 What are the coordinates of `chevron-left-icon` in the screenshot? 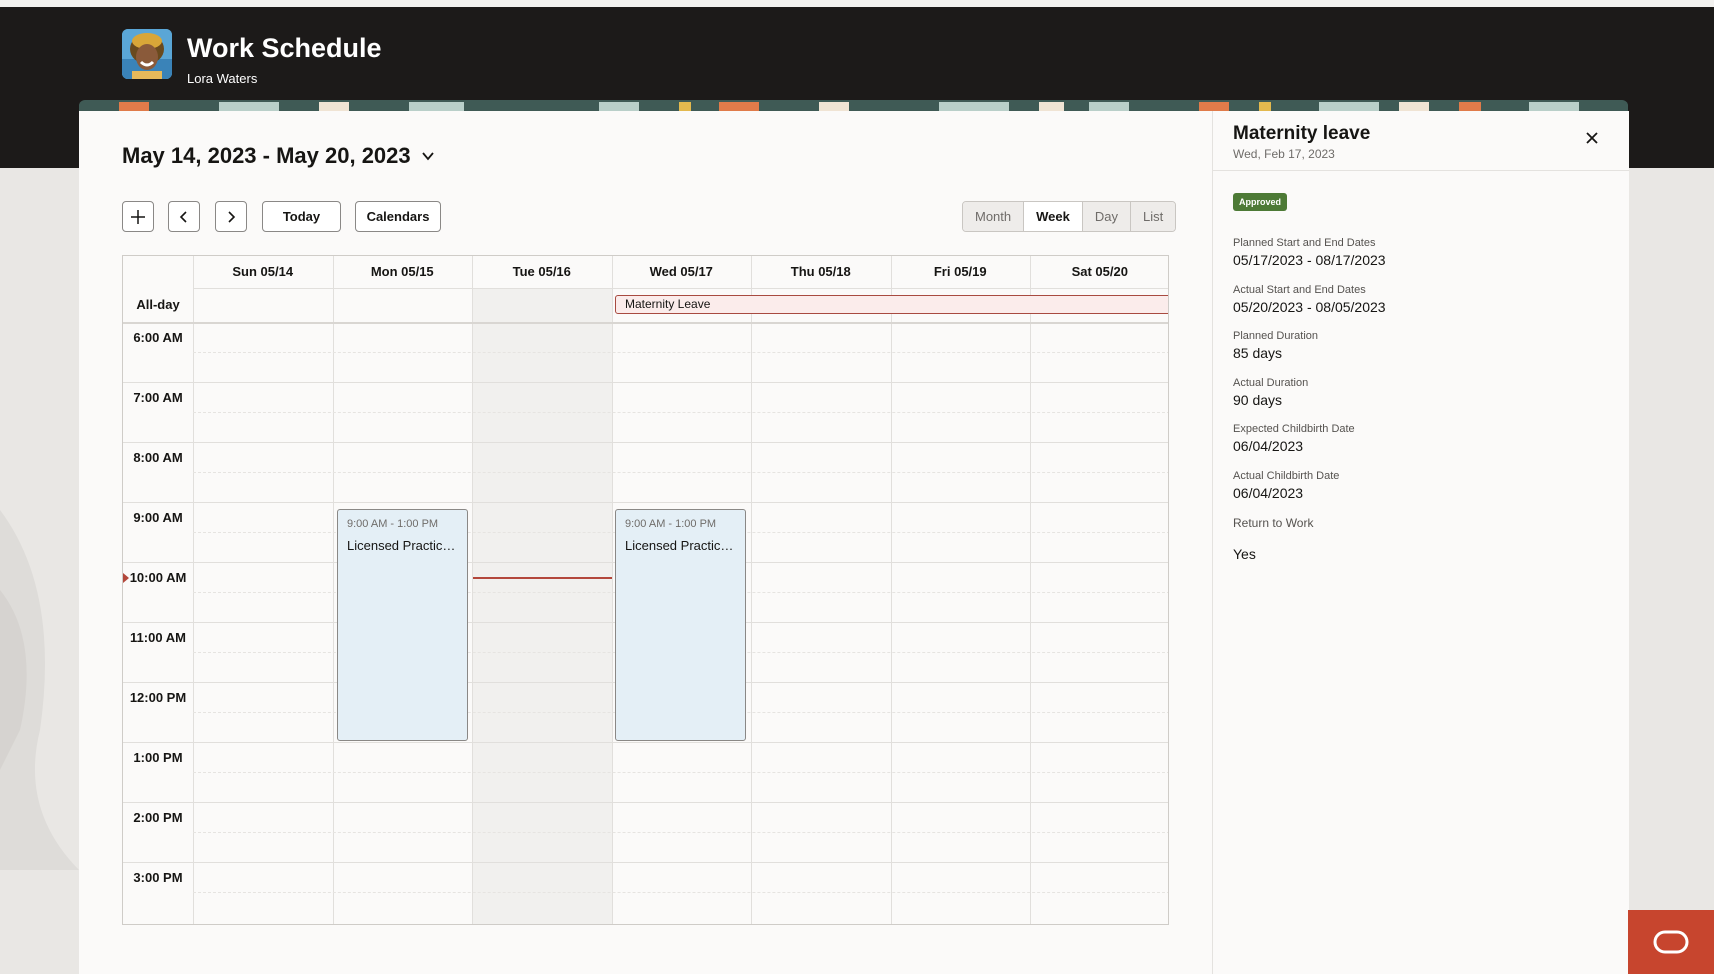 It's located at (183, 216).